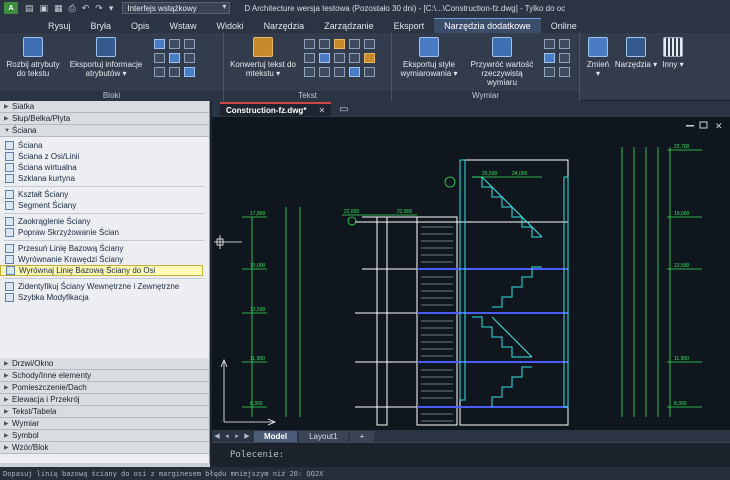  Describe the element at coordinates (101, 25) in the screenshot. I see `tab-bryla: Bryła` at that location.